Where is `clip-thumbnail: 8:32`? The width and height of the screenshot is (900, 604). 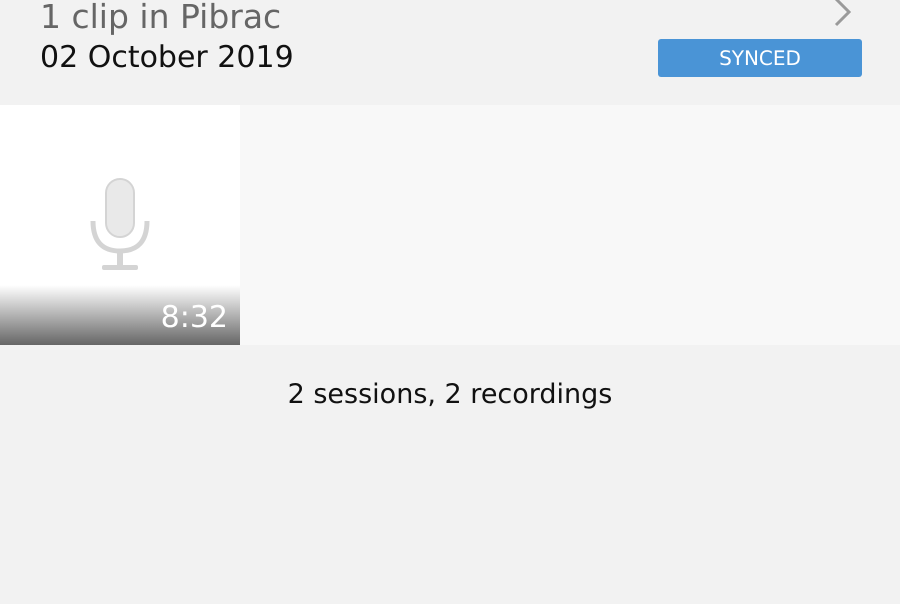 clip-thumbnail: 8:32 is located at coordinates (120, 225).